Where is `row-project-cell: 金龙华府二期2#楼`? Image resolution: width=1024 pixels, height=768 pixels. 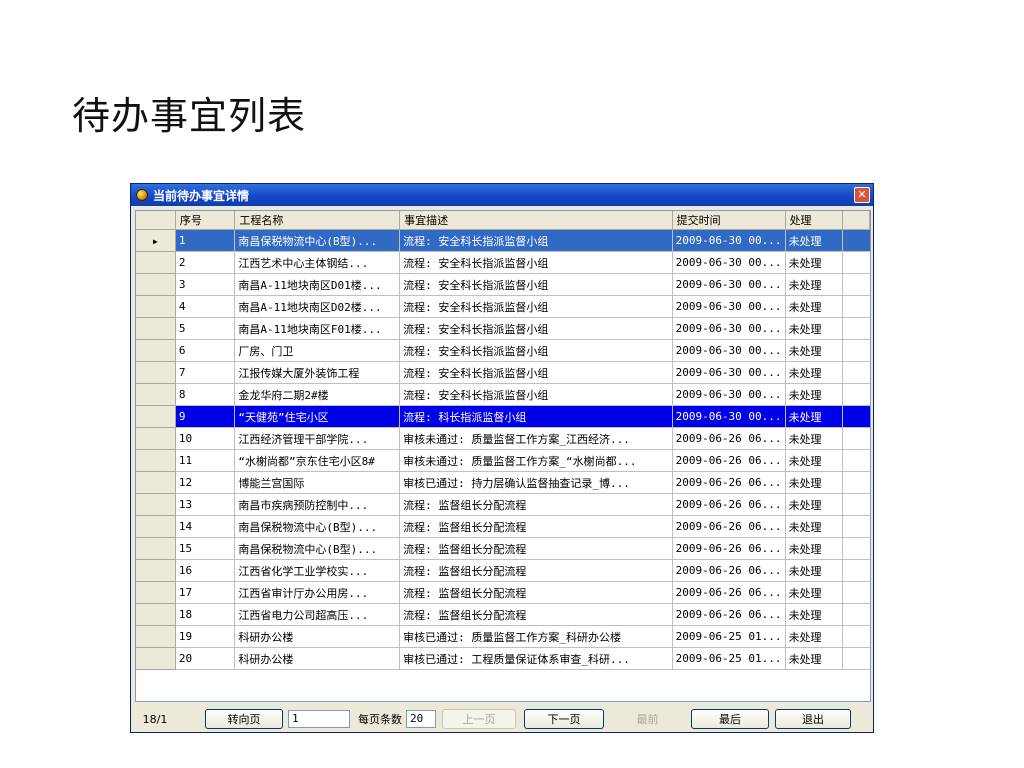
row-project-cell: 金龙华府二期2#楼 is located at coordinates (317, 394).